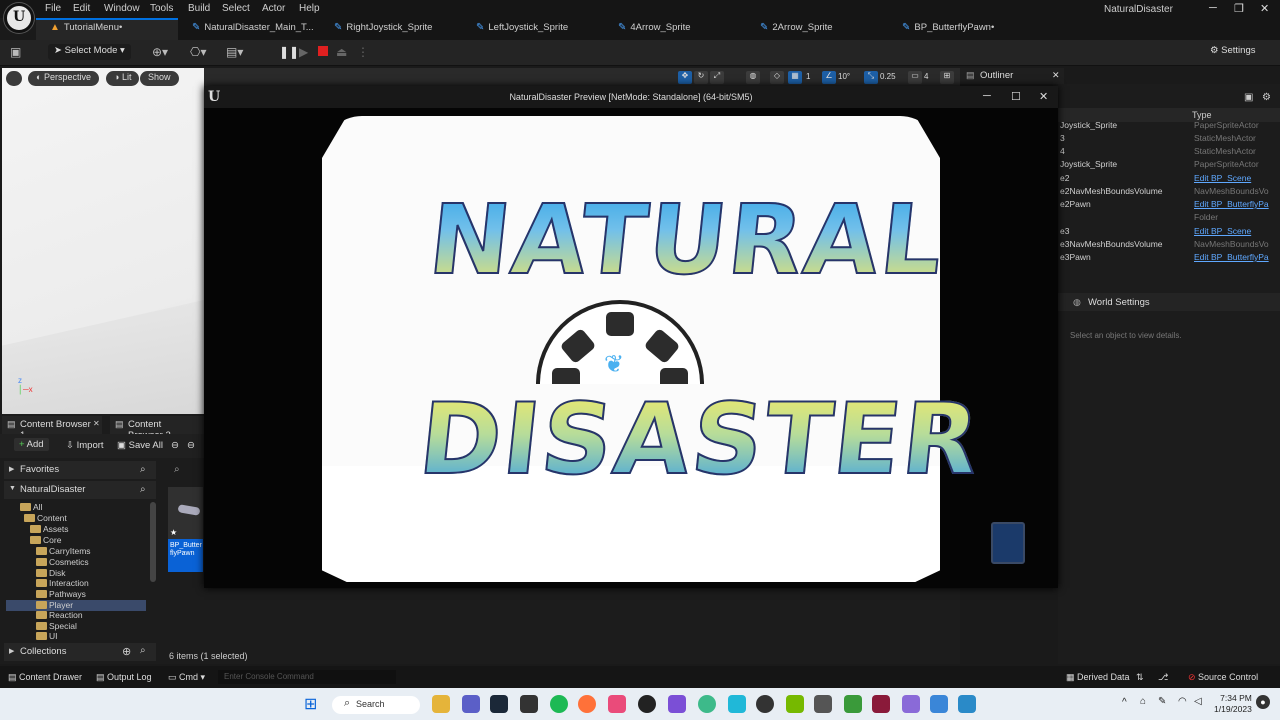 The height and width of the screenshot is (720, 1280). What do you see at coordinates (11, 651) in the screenshot?
I see `chevron-right-icon: ▶` at bounding box center [11, 651].